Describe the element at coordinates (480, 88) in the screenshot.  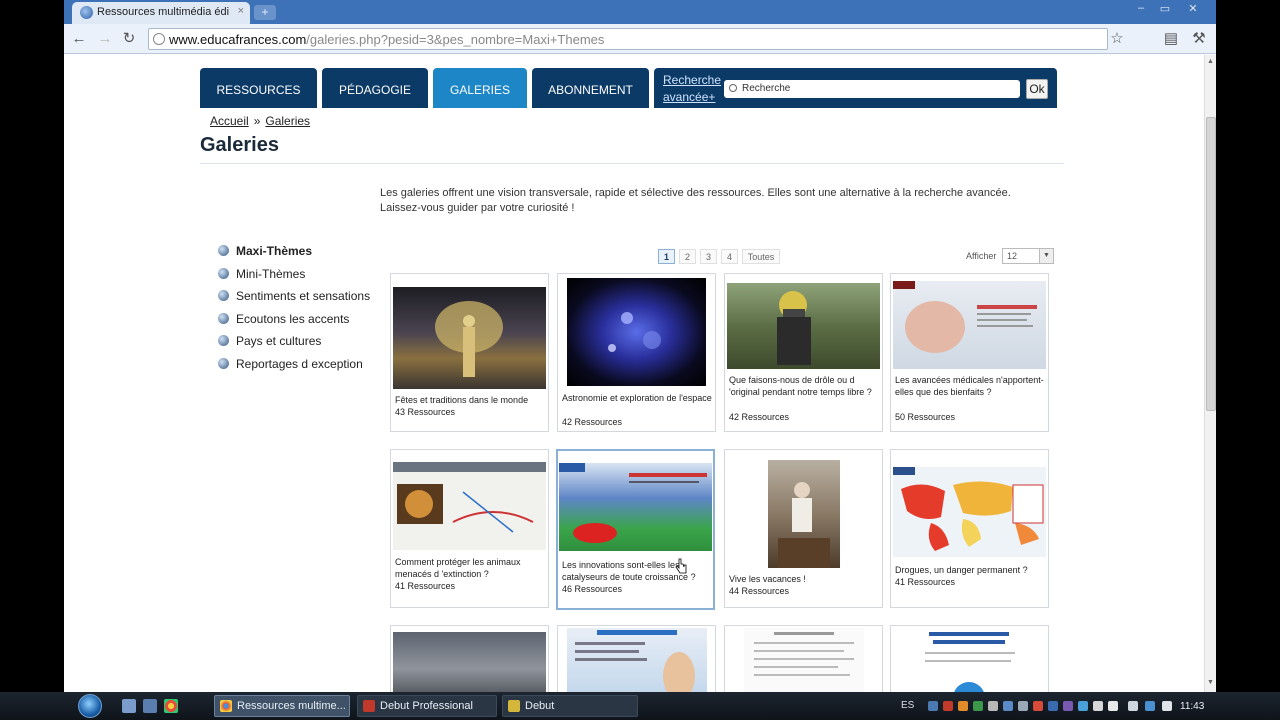
I see `nav-tab-galeries: GALERIES` at that location.